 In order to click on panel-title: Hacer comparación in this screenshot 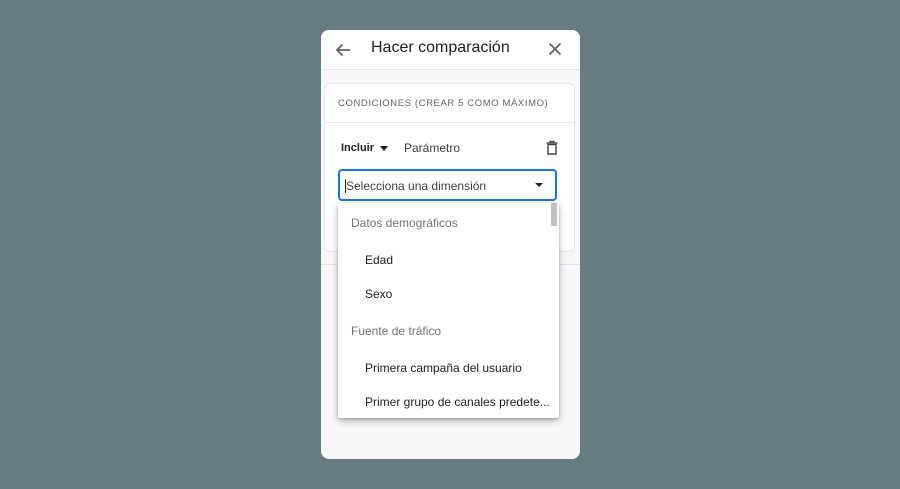, I will do `click(440, 47)`.